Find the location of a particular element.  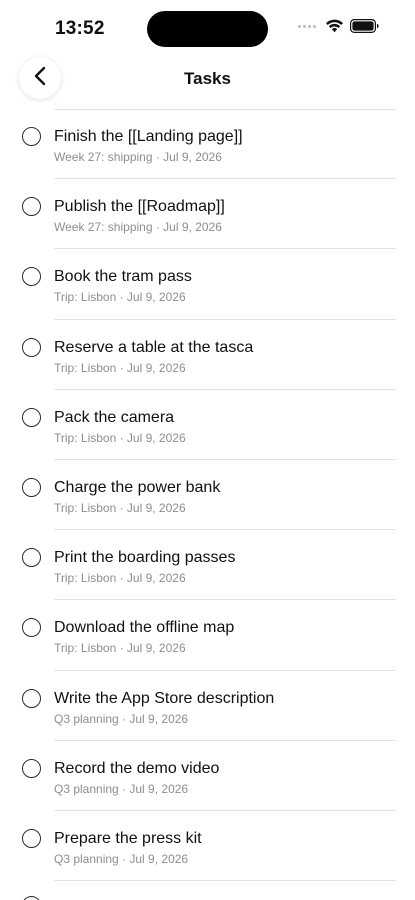

task-title: Record the demo video is located at coordinates (137, 768).